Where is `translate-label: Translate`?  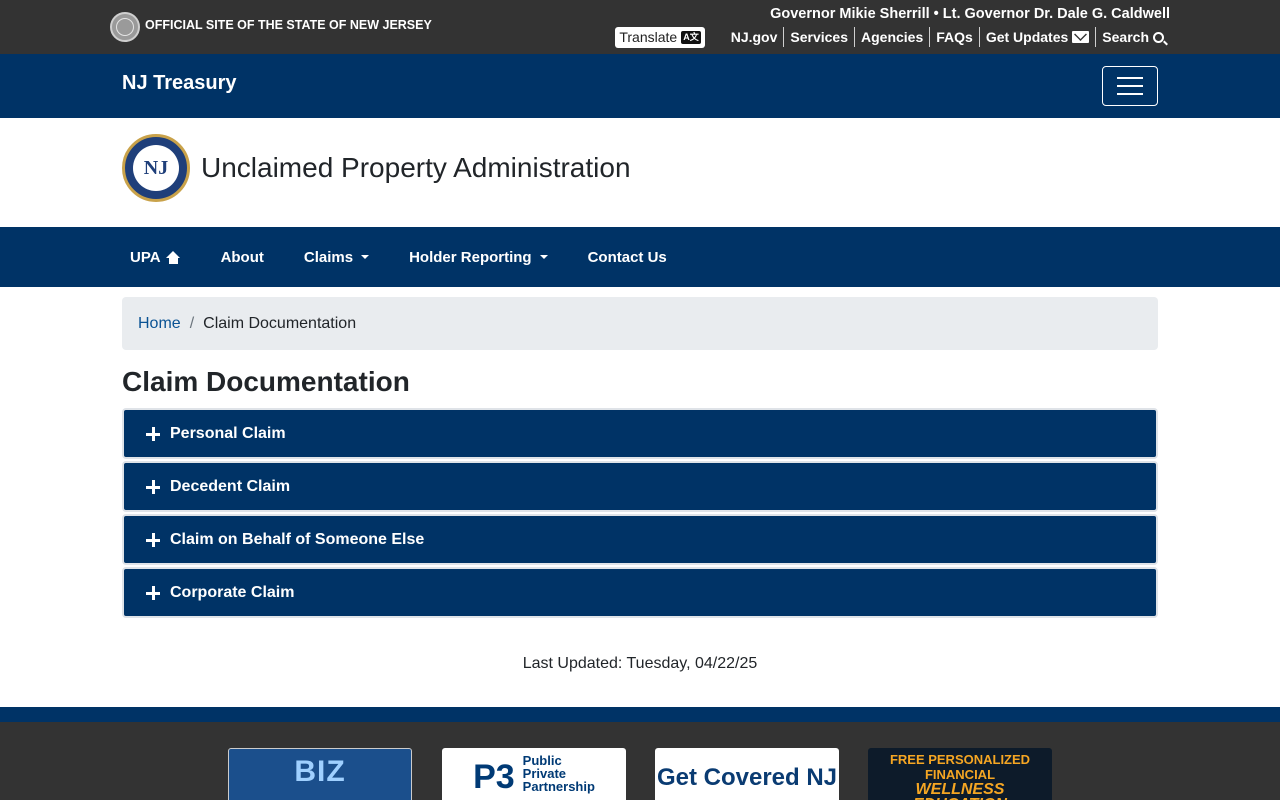 translate-label: Translate is located at coordinates (648, 37).